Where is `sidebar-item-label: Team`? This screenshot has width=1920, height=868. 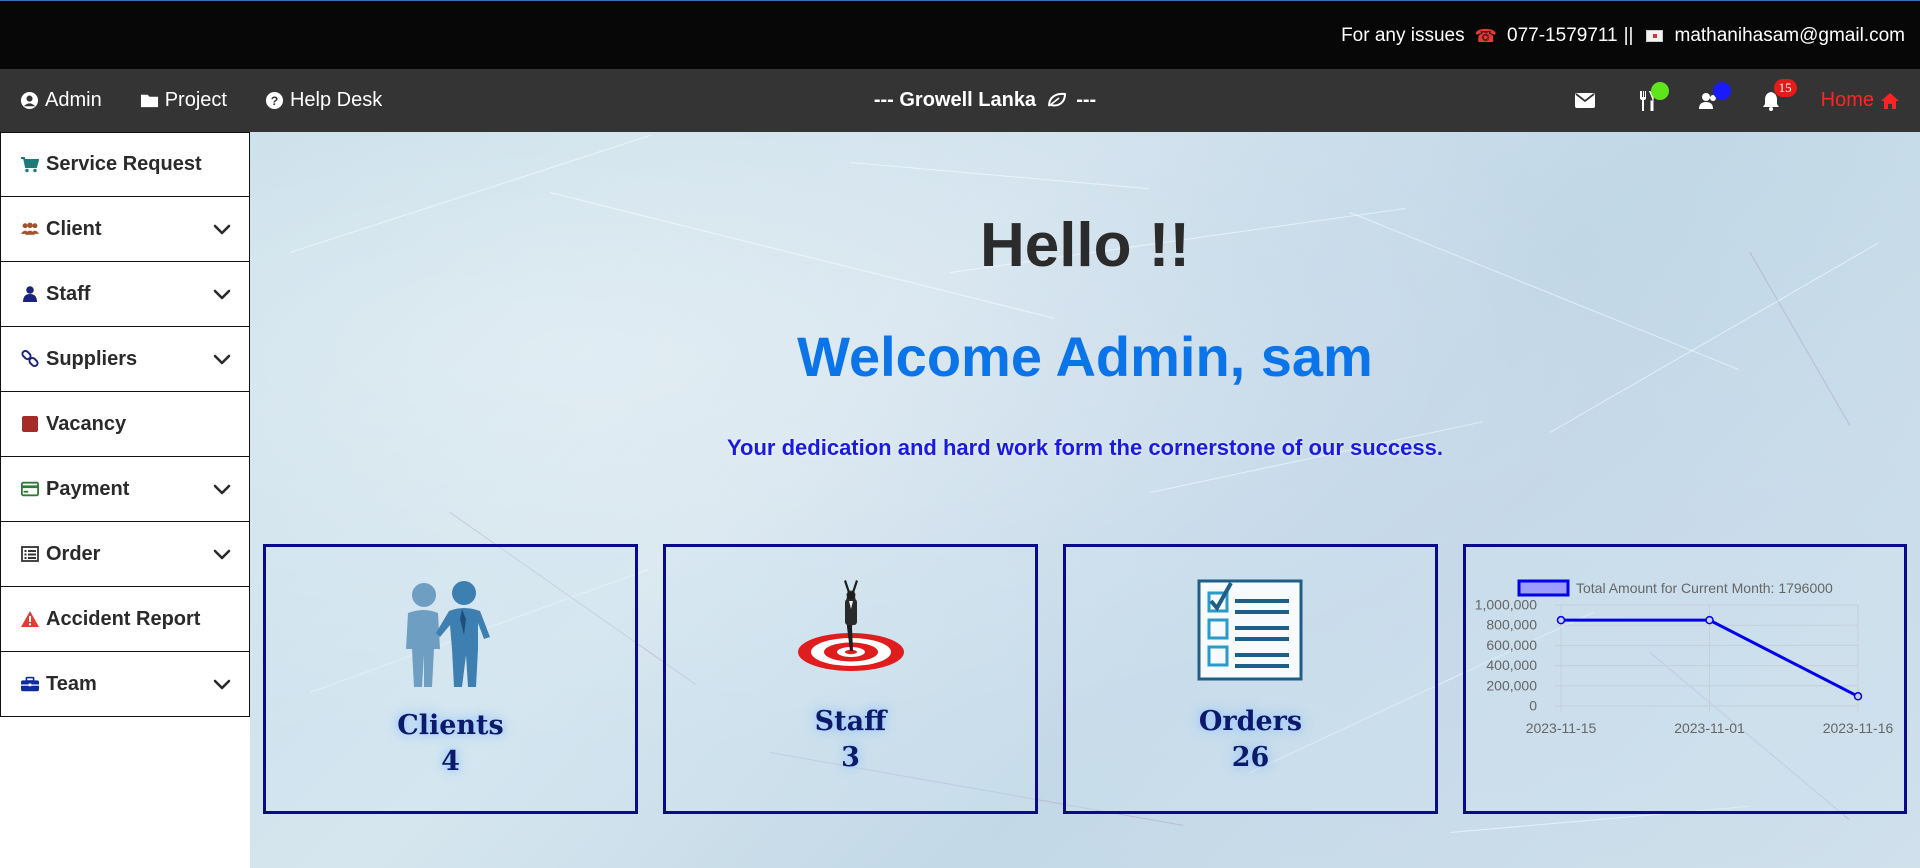 sidebar-item-label: Team is located at coordinates (71, 683).